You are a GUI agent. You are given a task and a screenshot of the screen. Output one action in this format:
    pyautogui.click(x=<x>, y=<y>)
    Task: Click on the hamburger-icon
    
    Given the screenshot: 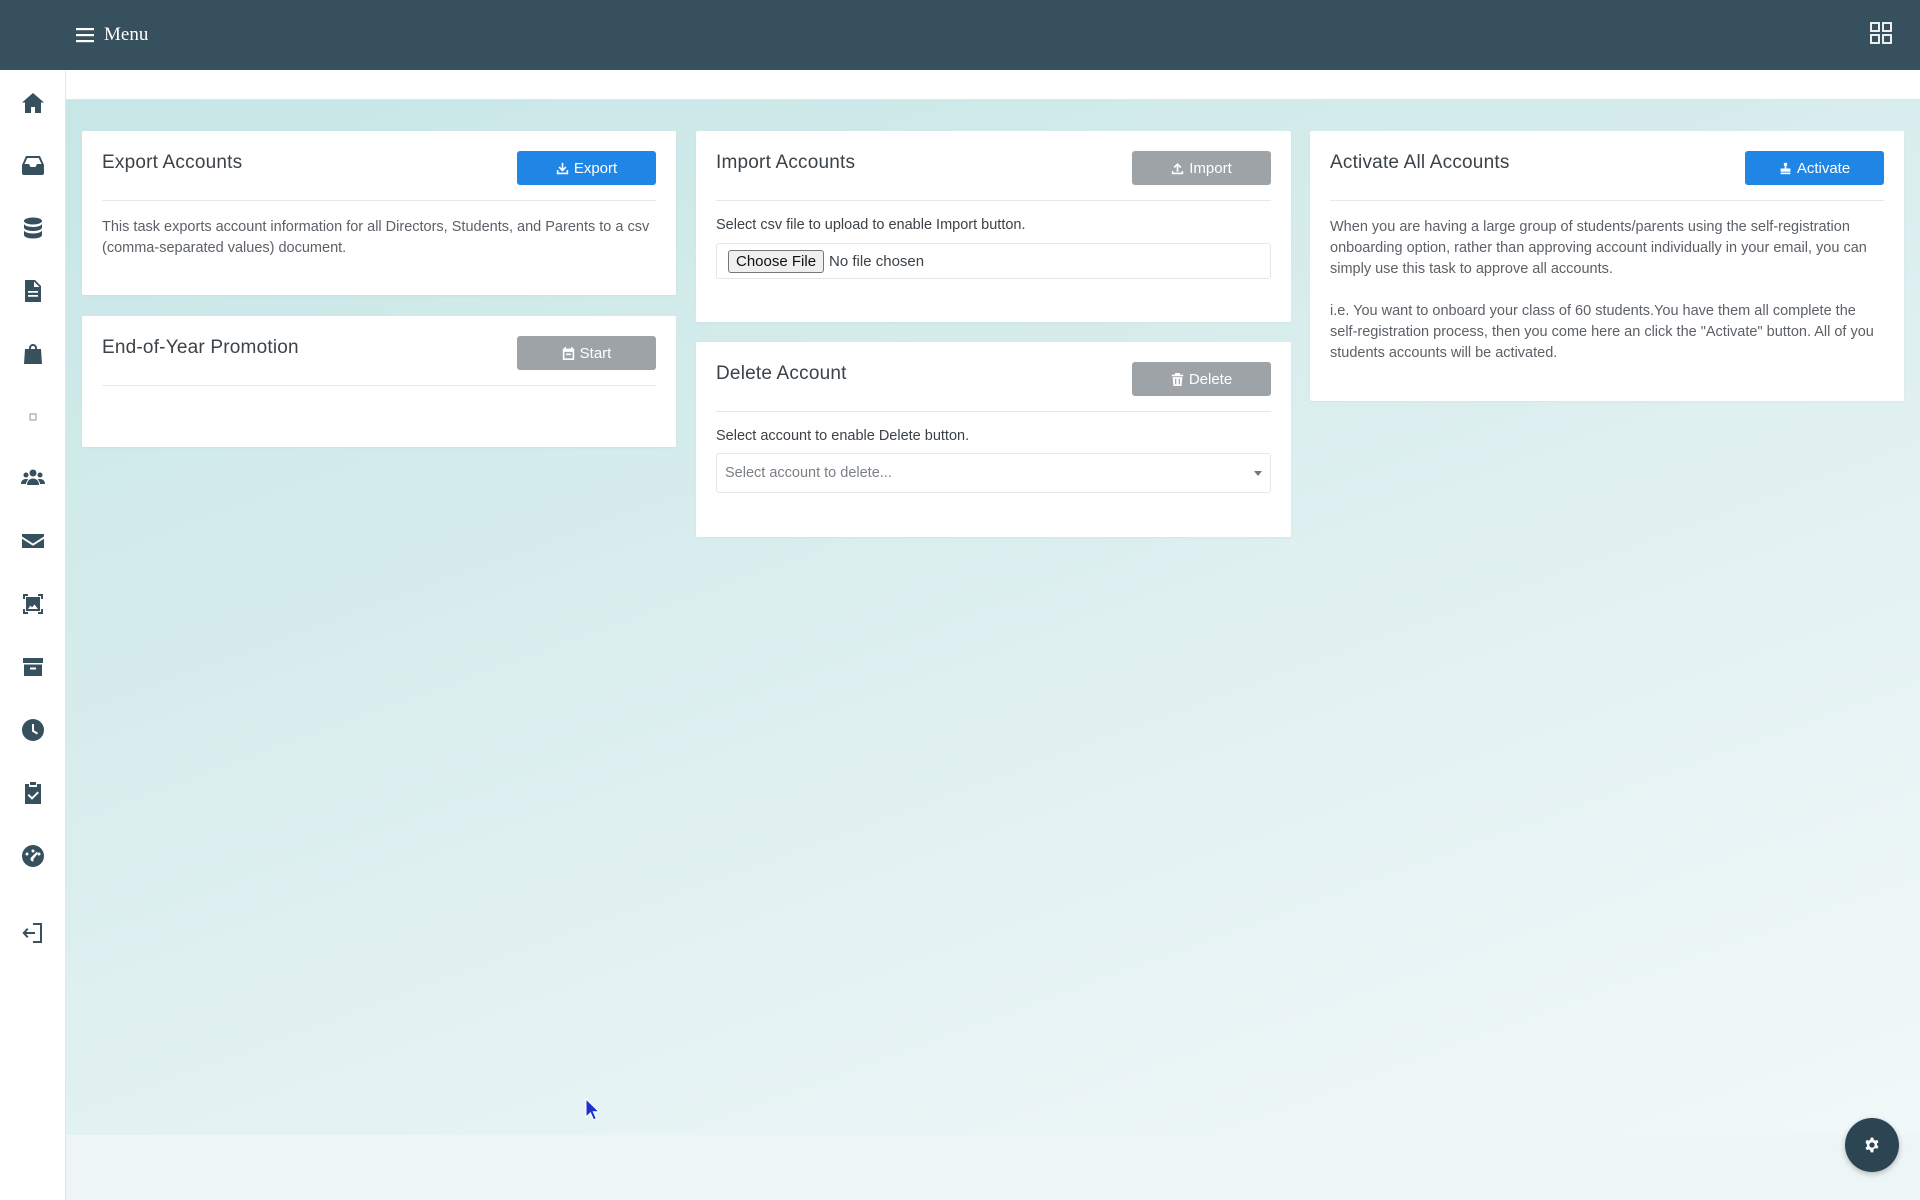 What is the action you would take?
    pyautogui.click(x=85, y=35)
    